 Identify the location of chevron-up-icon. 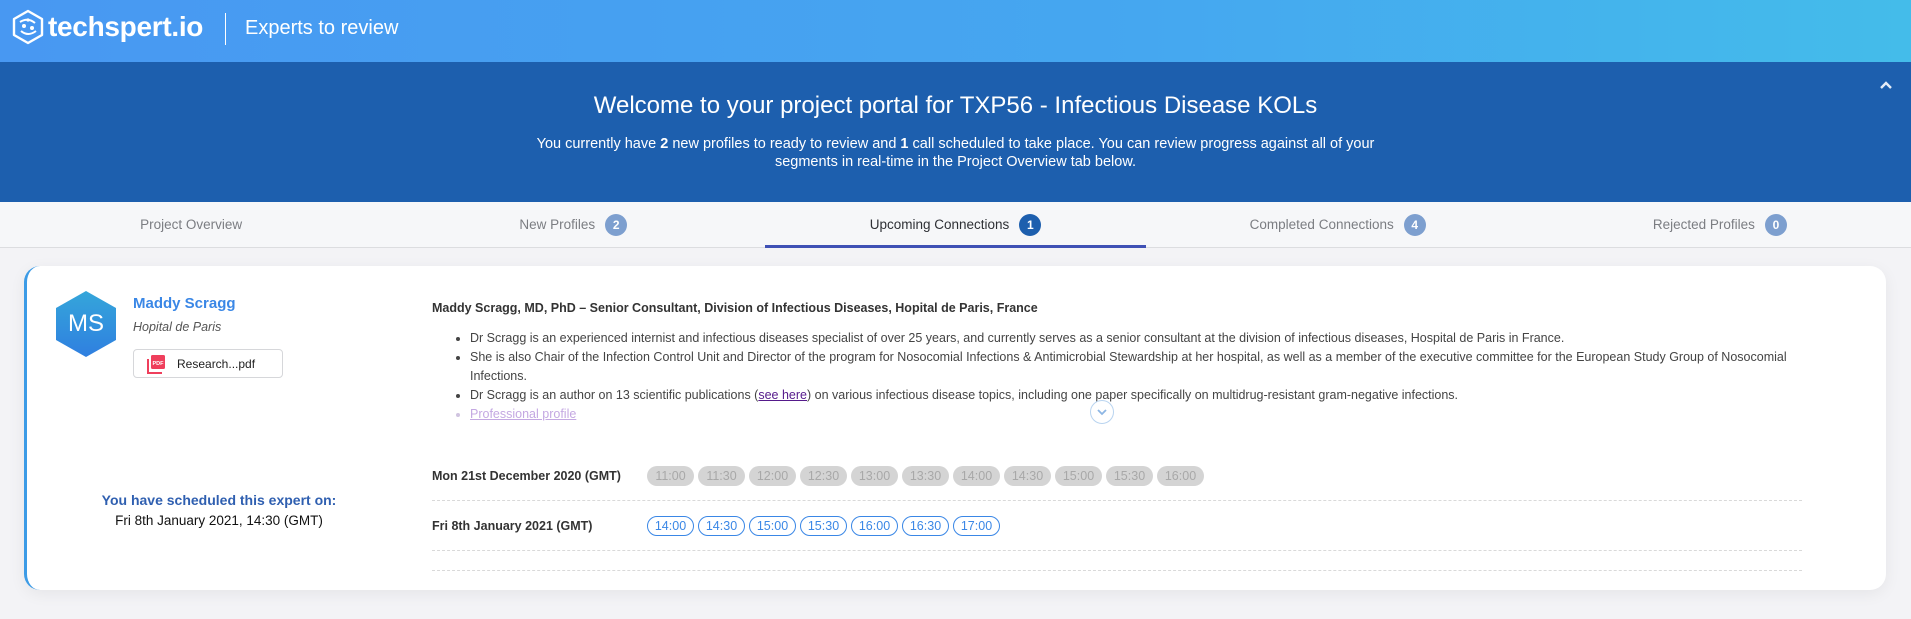
(1886, 85).